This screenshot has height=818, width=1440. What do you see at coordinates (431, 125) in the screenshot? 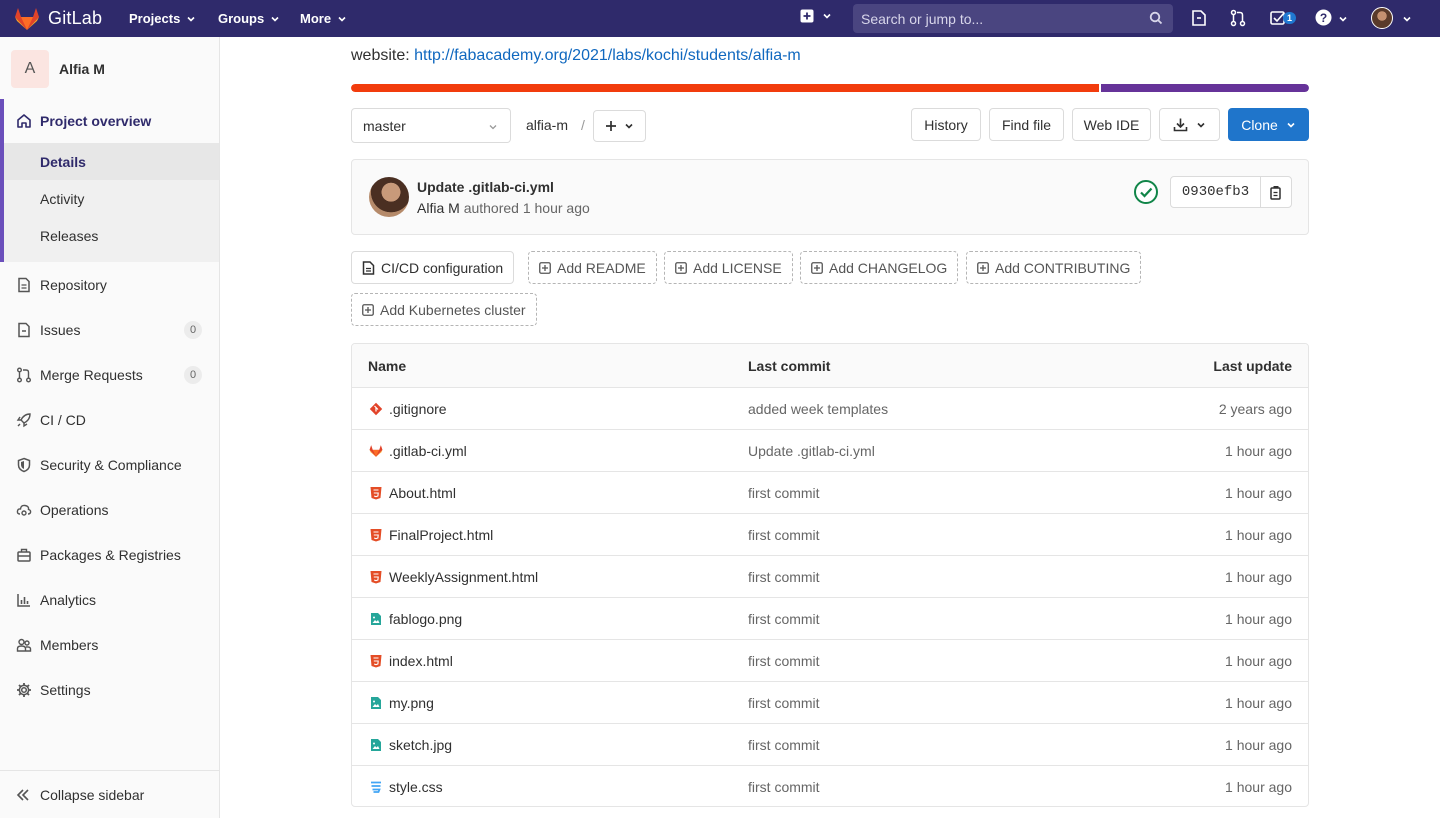
I see `branch-selector: master` at bounding box center [431, 125].